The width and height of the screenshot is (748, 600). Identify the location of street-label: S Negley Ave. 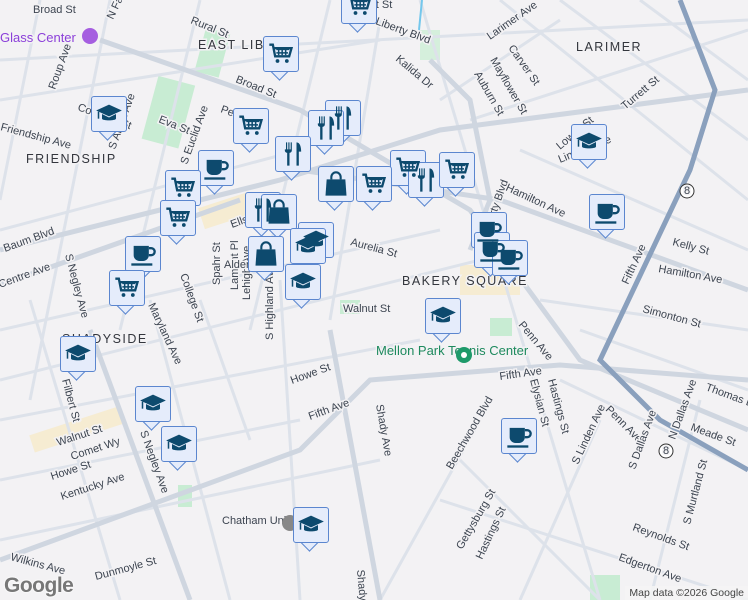
(76, 286).